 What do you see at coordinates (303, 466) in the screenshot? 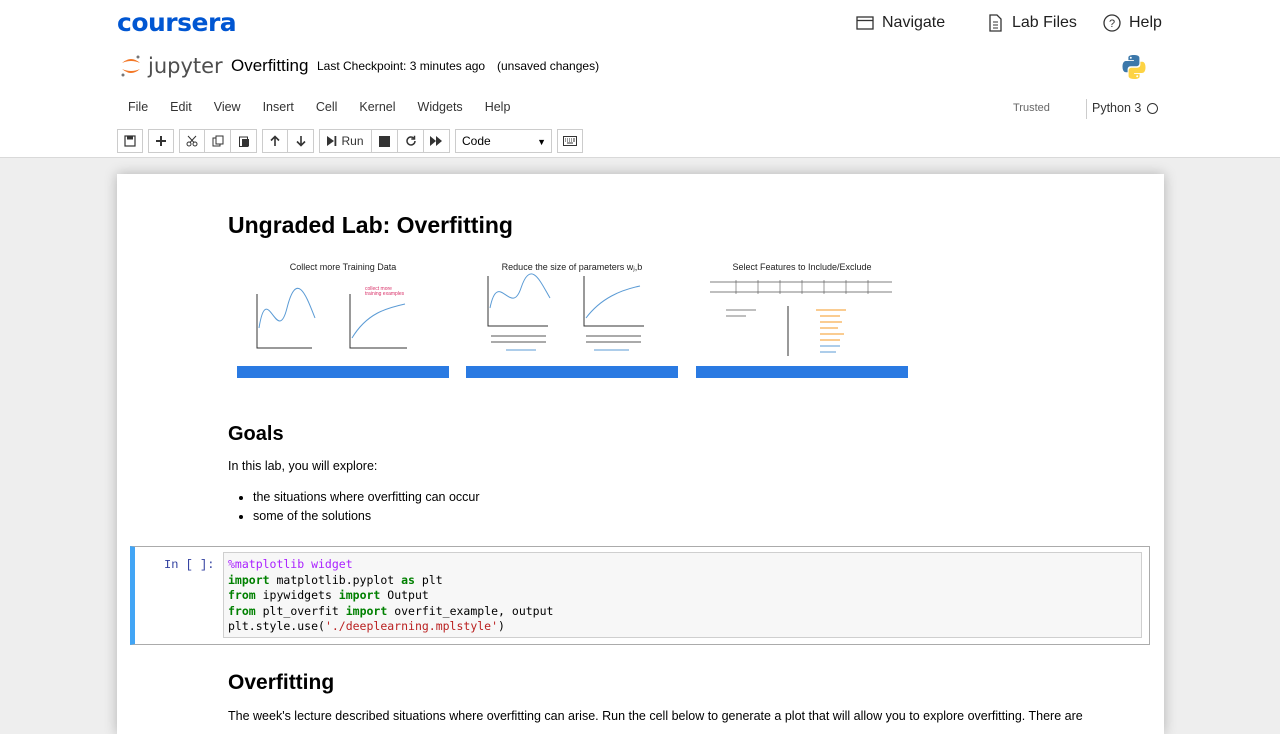
I see `goals-intro: In this lab, you will explore:` at bounding box center [303, 466].